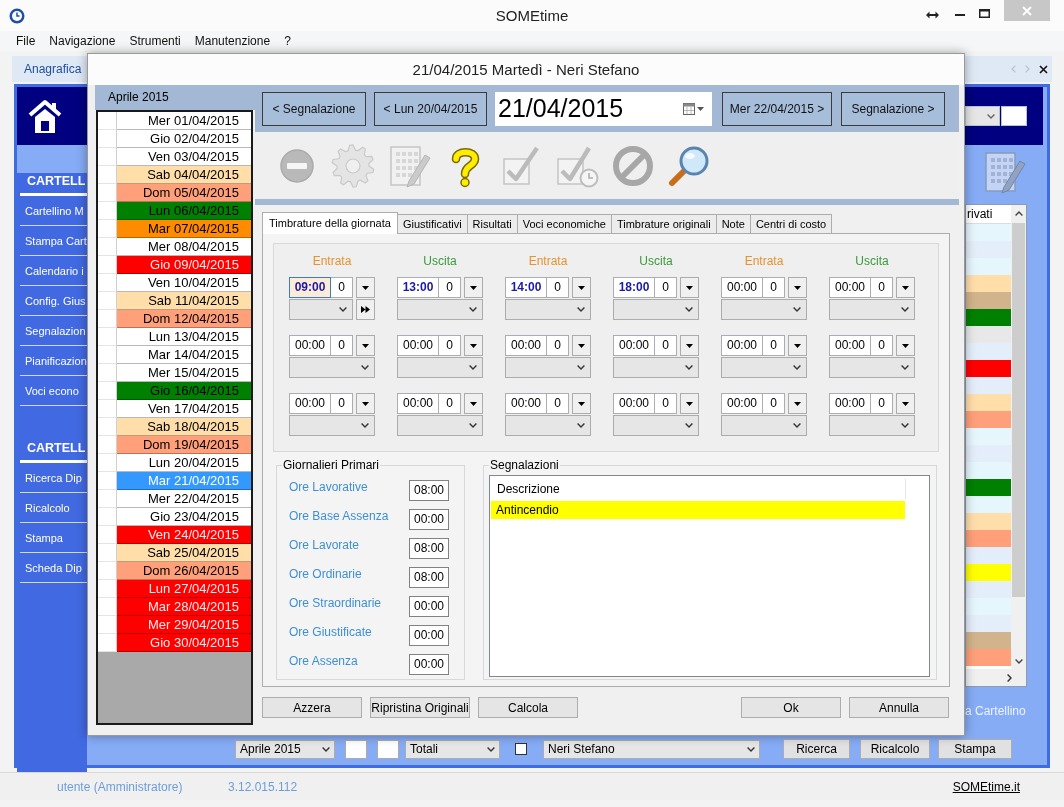 The width and height of the screenshot is (1064, 807). Describe the element at coordinates (984, 13) in the screenshot. I see `maximize-icon` at that location.